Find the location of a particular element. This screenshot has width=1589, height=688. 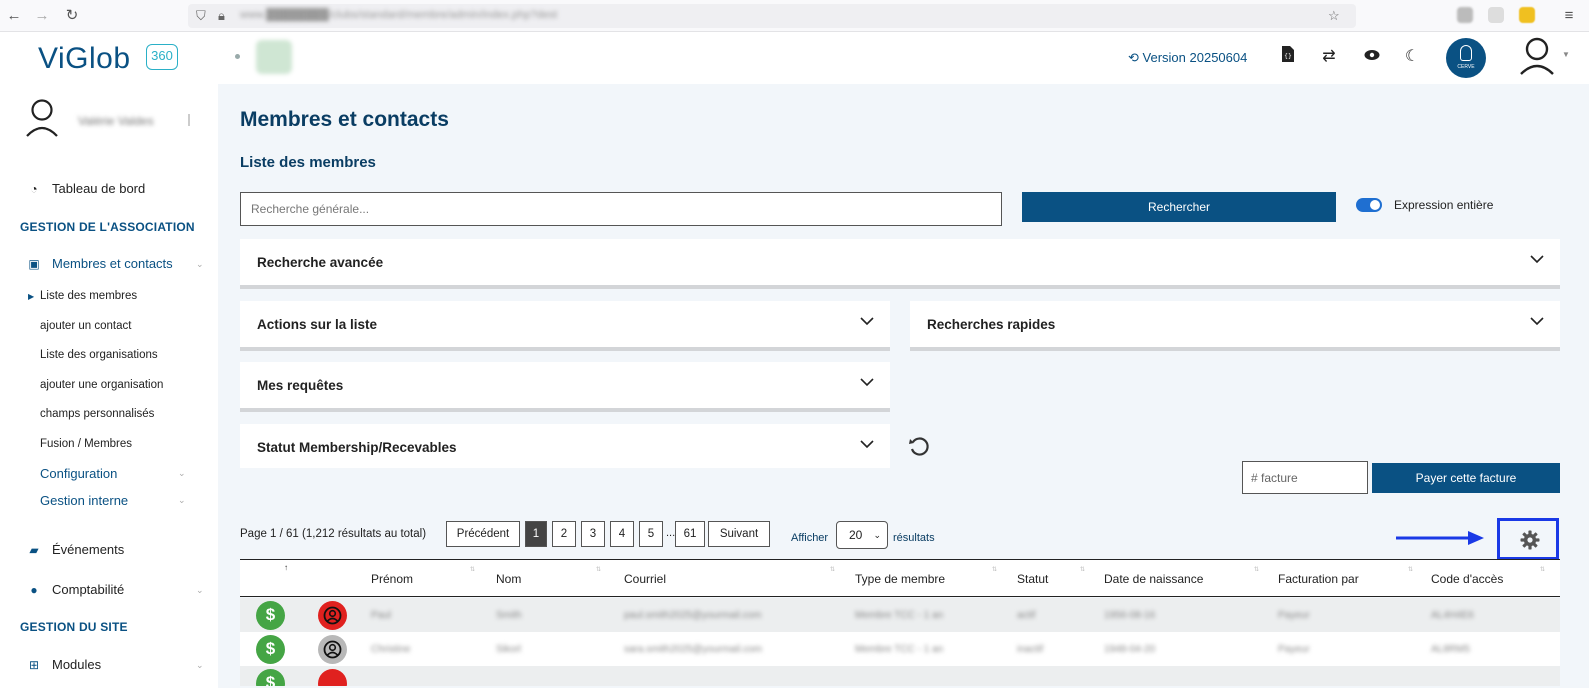

column-header-last-name: Nom is located at coordinates (508, 579).